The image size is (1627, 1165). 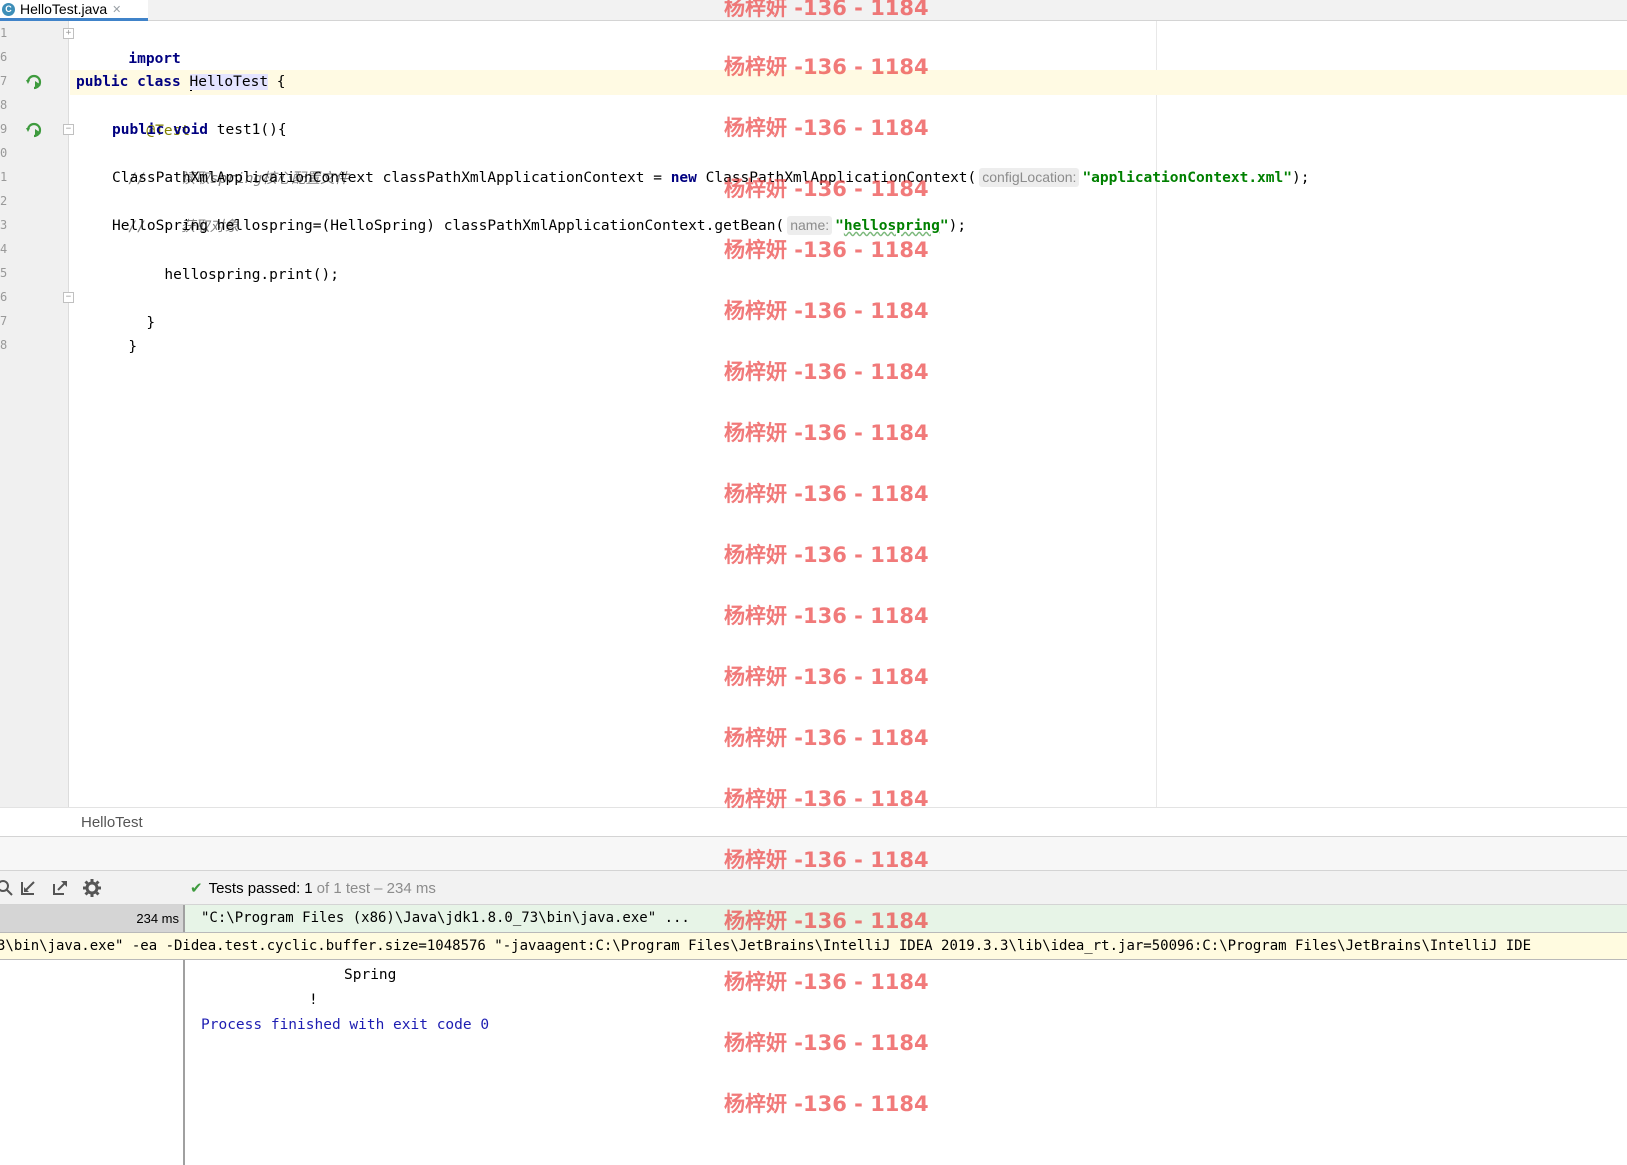 I want to click on gutter-row: 3, so click(x=34, y=226).